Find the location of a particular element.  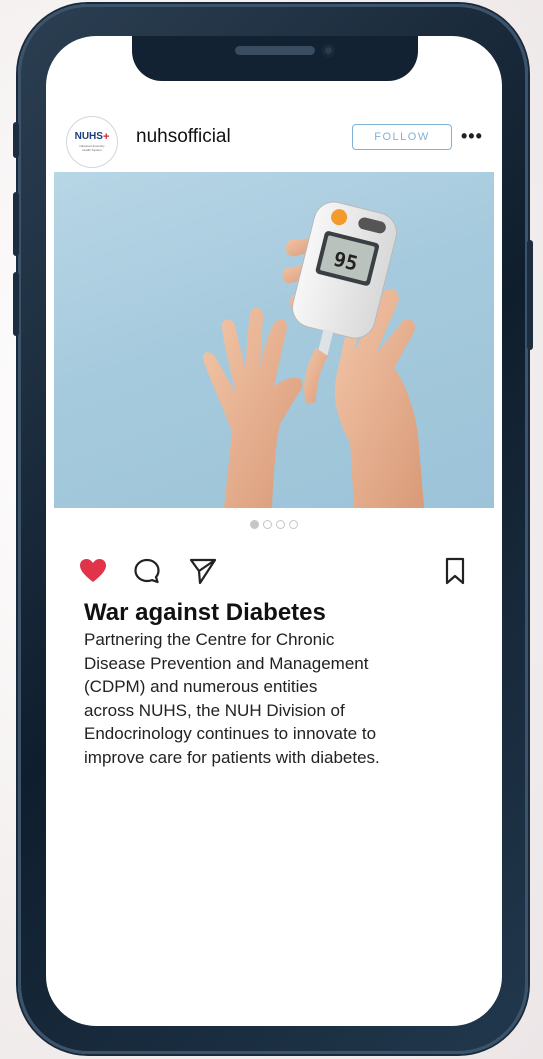

glucometer-device: 95 is located at coordinates (344, 280).